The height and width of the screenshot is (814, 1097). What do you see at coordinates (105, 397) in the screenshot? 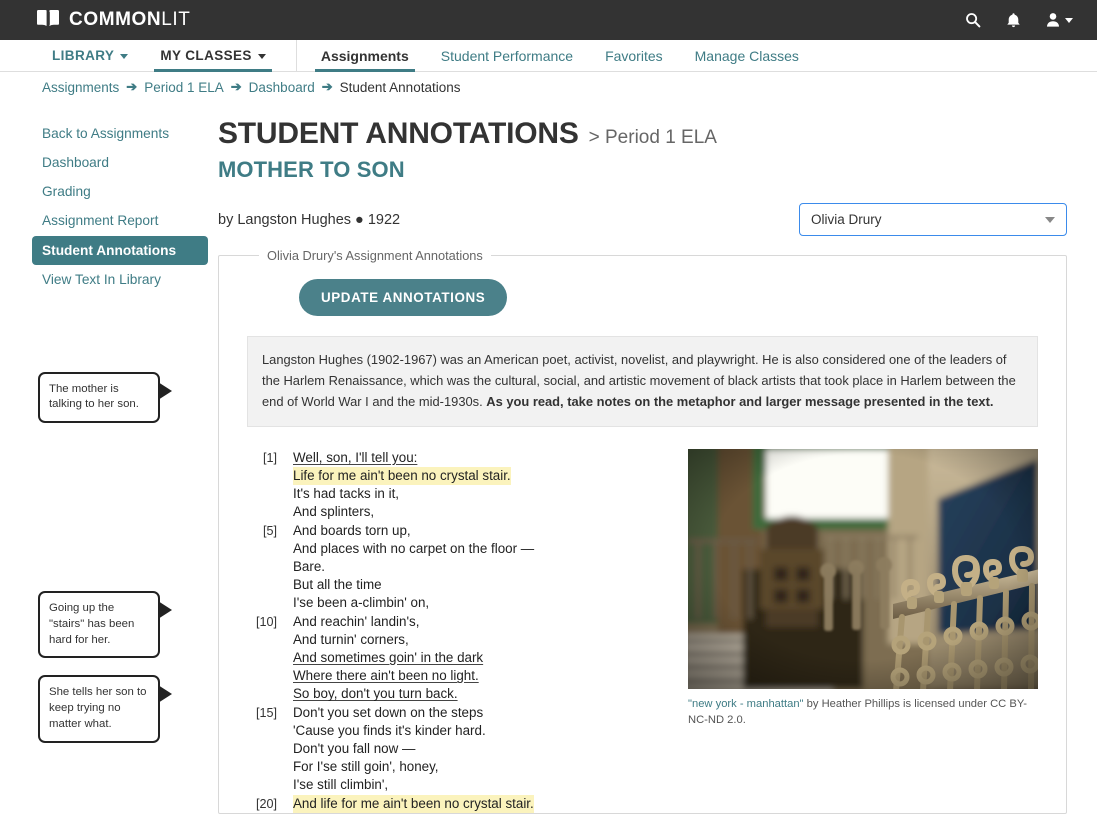
I see `annotation-callout: The mother is talking to her son.` at bounding box center [105, 397].